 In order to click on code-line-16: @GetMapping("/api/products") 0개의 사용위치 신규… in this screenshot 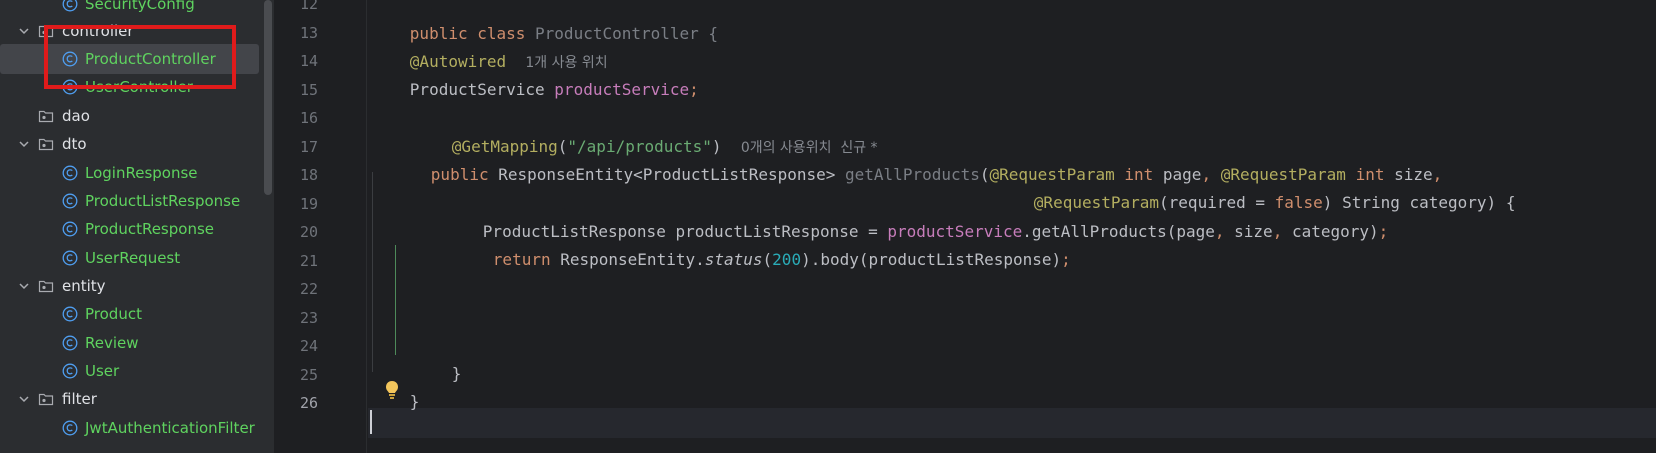, I will do `click(636, 129)`.